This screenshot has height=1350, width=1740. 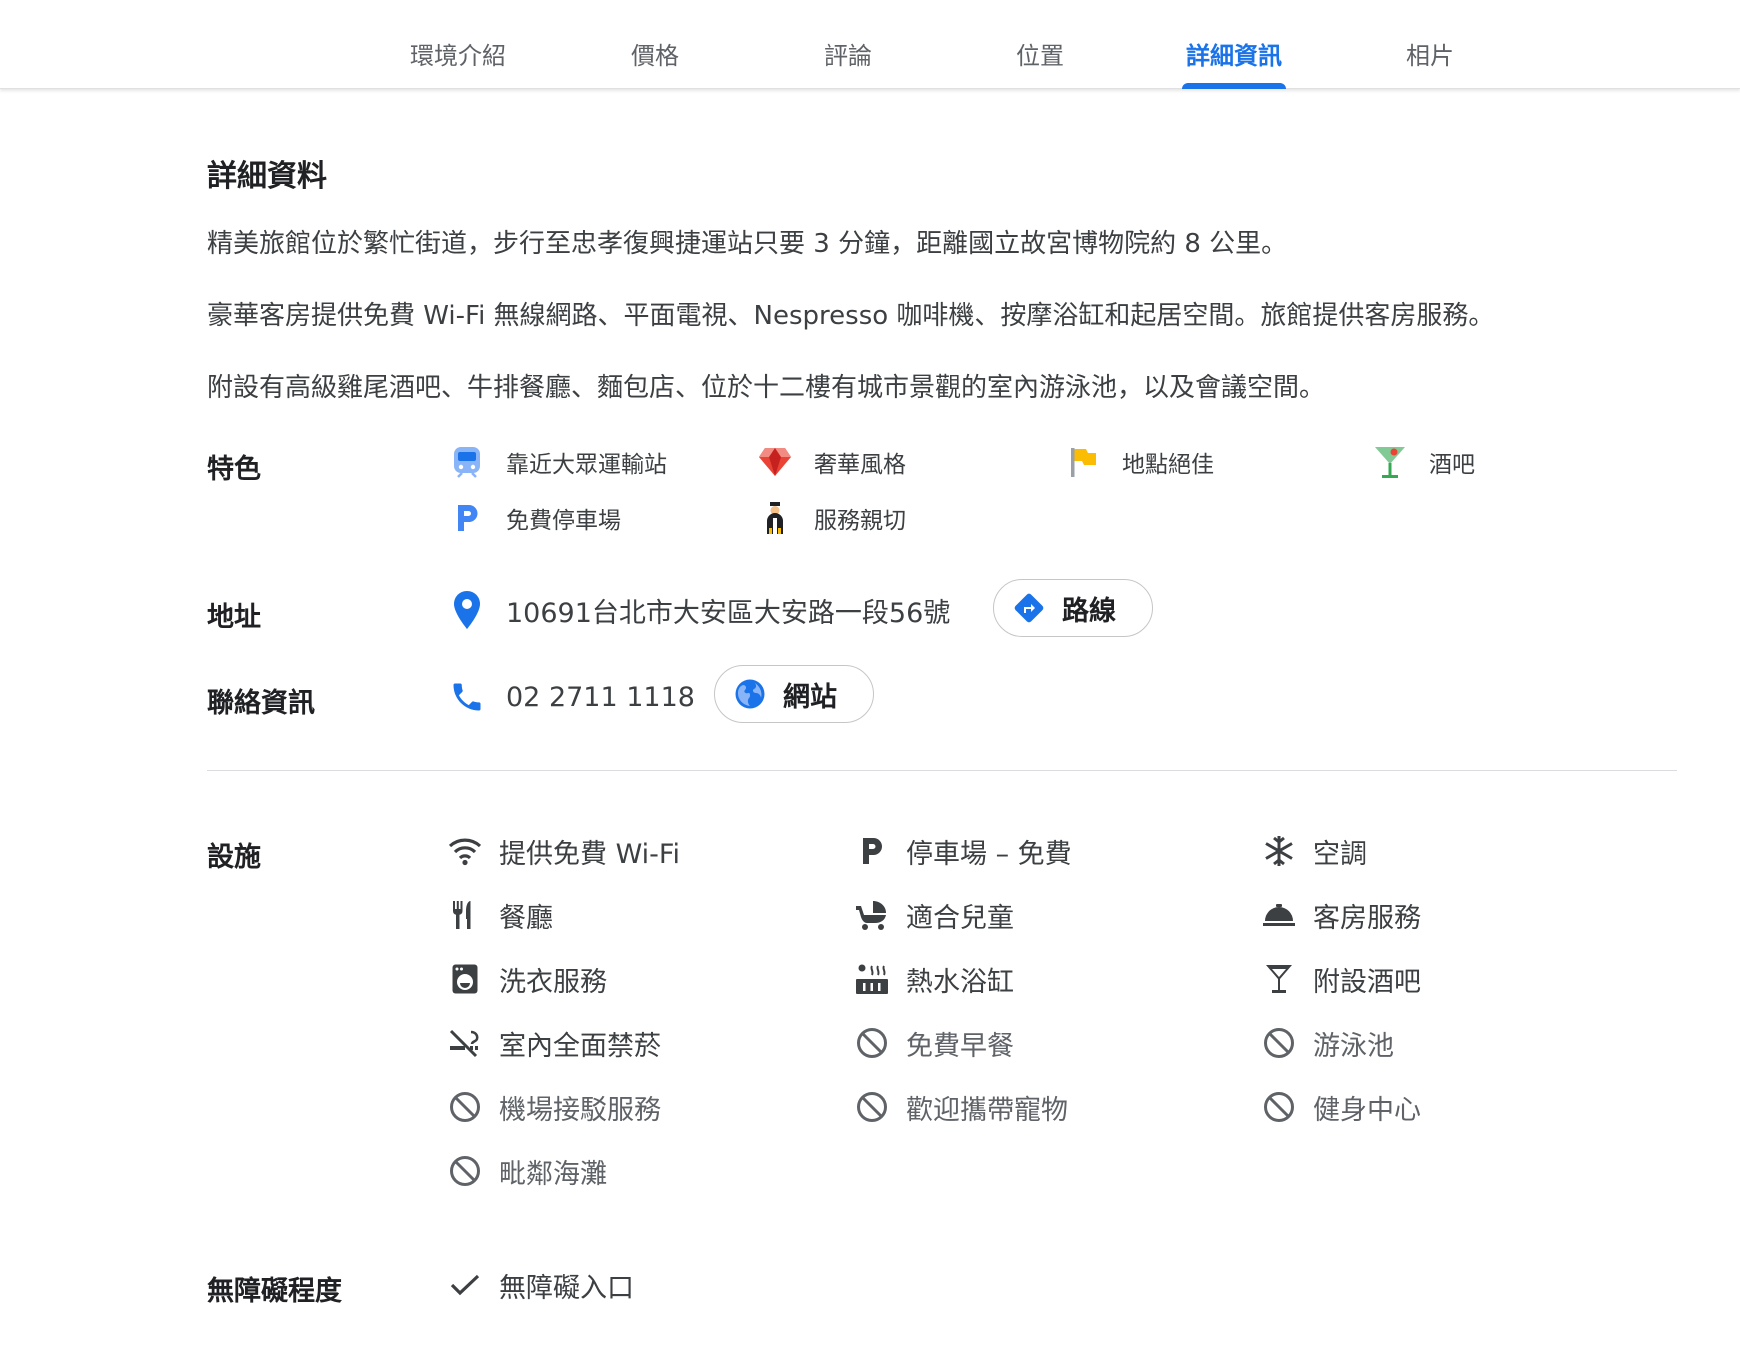 I want to click on amenity-parking: 停車場 – 免費, so click(x=963, y=851).